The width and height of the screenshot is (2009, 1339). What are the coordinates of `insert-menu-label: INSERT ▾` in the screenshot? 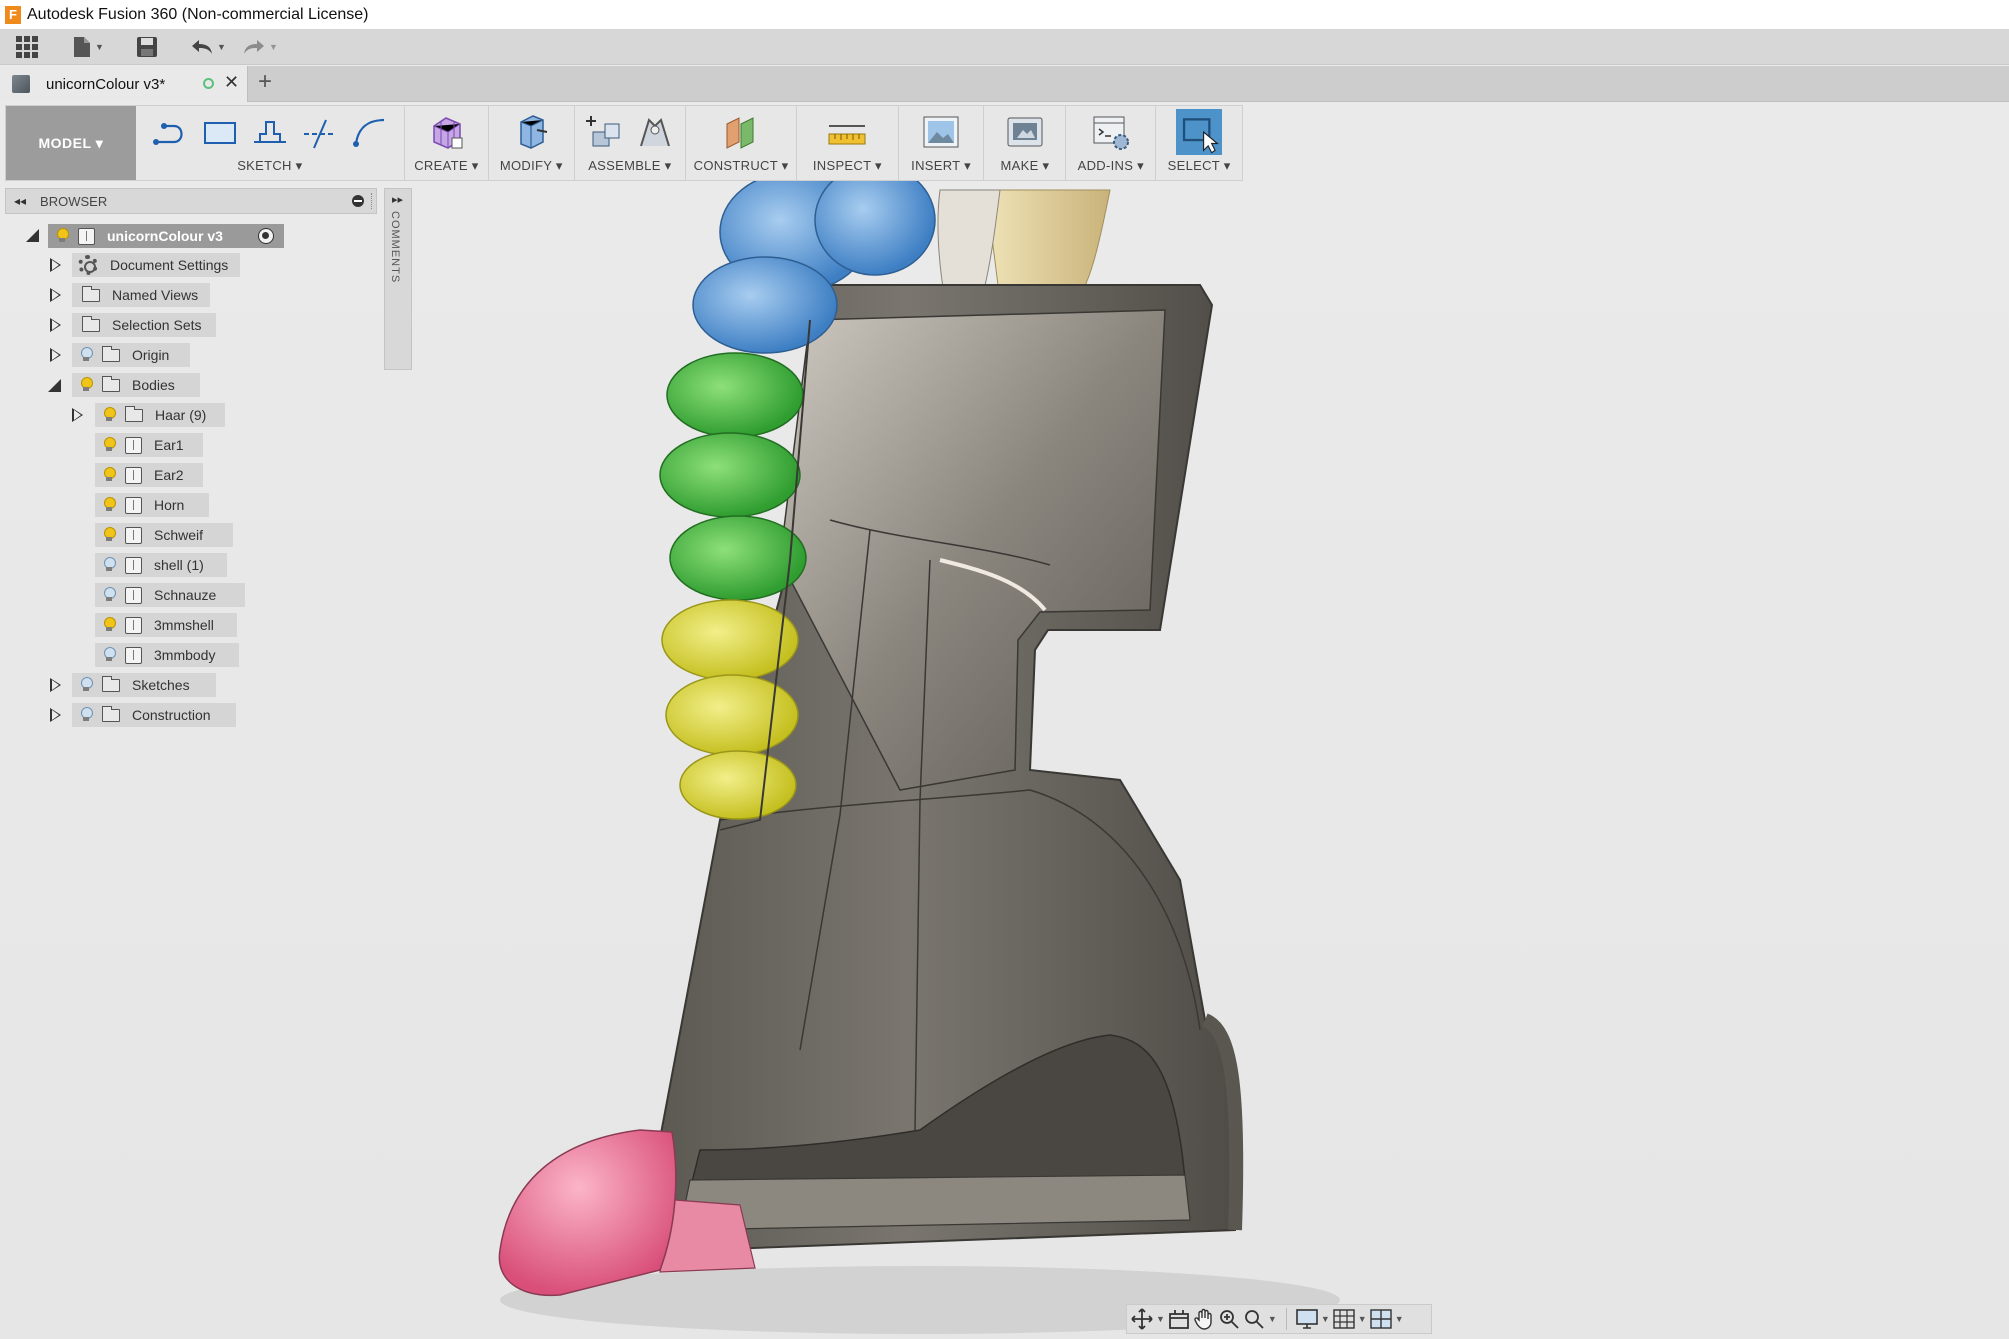 It's located at (941, 166).